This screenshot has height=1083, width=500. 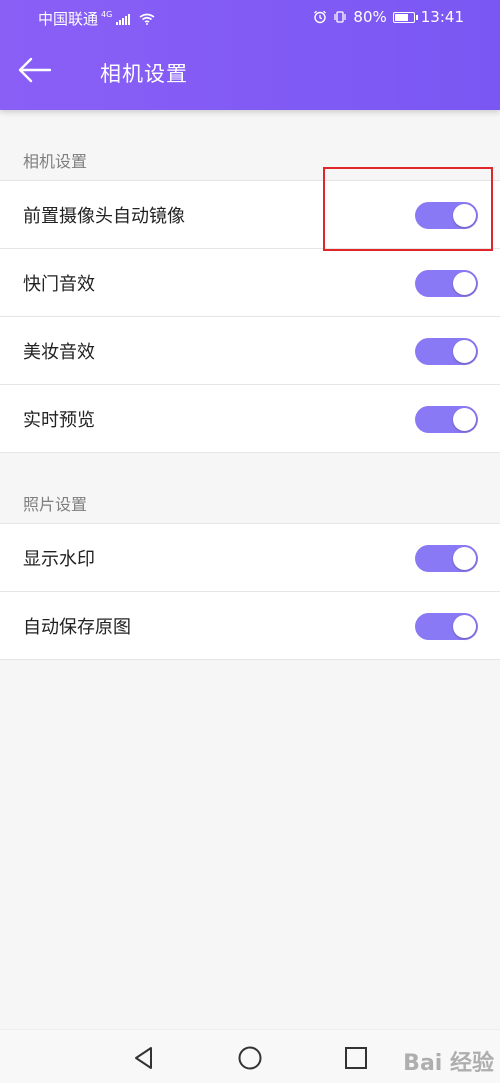 I want to click on page-title: 相机设置, so click(x=144, y=74).